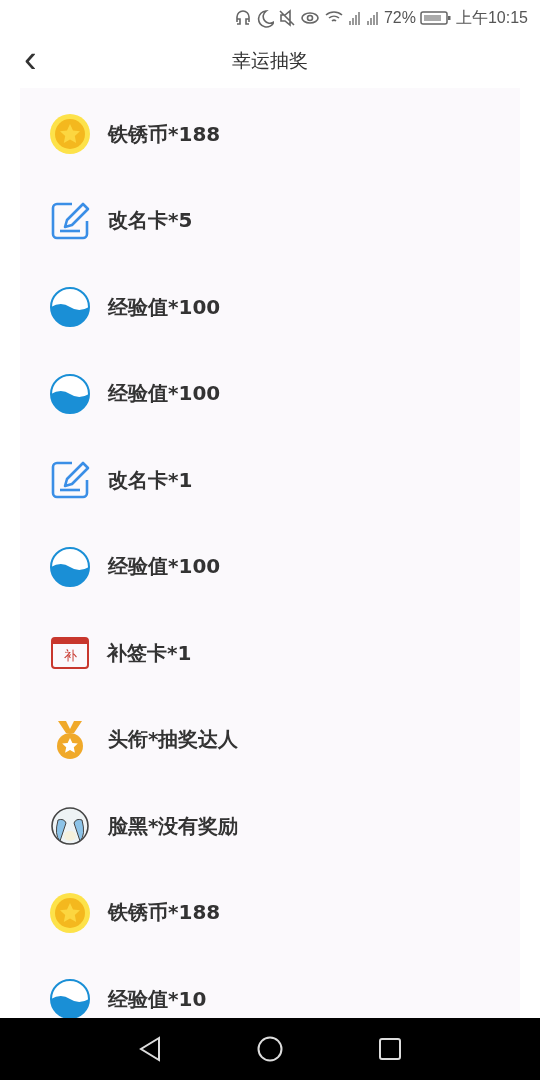 The width and height of the screenshot is (540, 1080). What do you see at coordinates (150, 221) in the screenshot?
I see `prize-label: 改名卡*5` at bounding box center [150, 221].